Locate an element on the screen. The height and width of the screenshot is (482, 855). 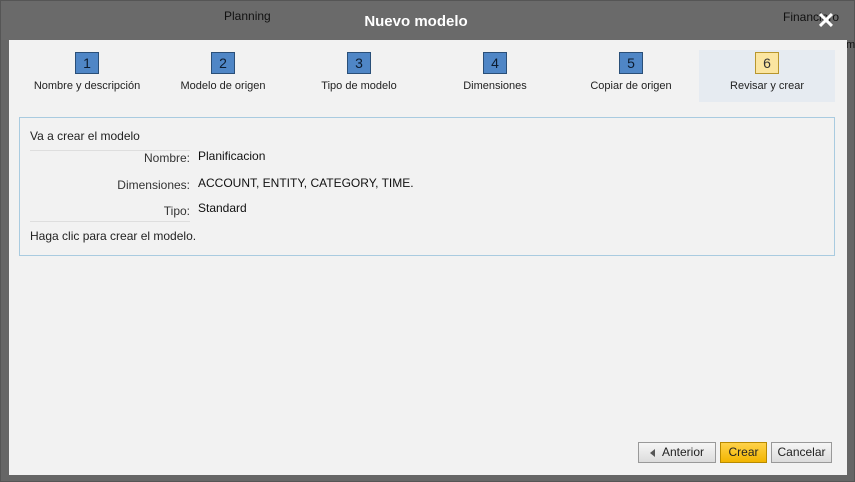
step-label: Dimensiones is located at coordinates (495, 86).